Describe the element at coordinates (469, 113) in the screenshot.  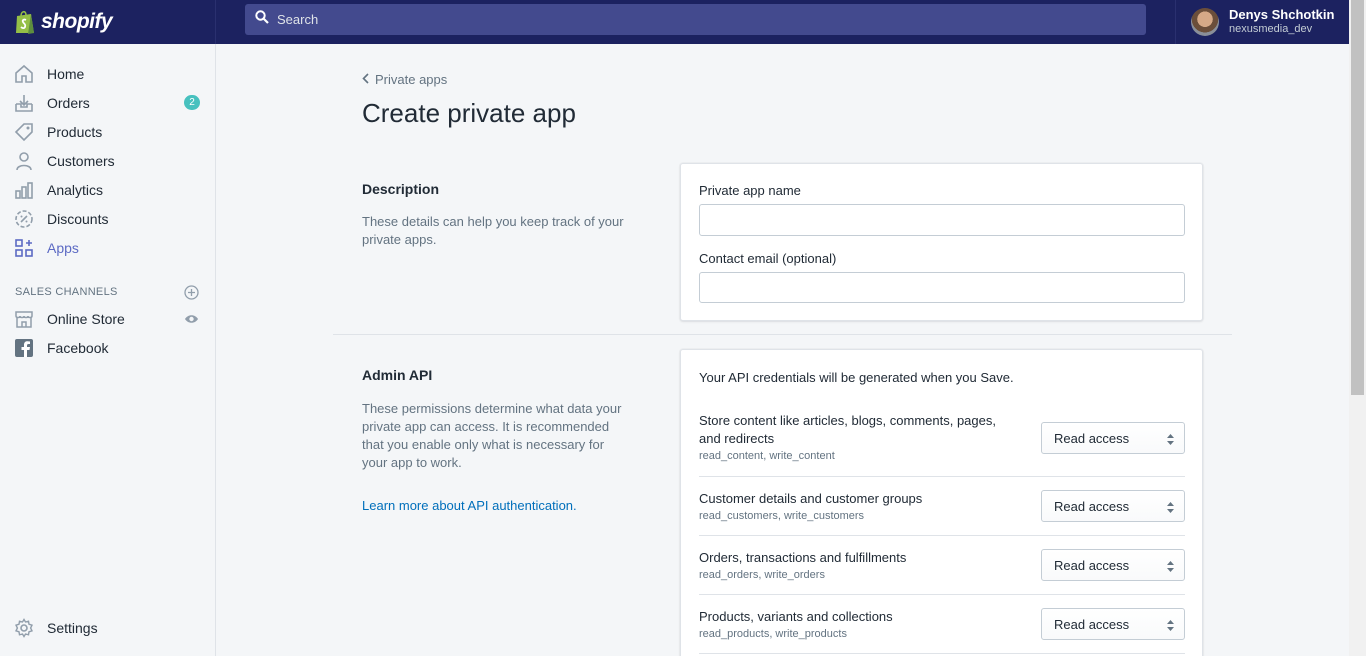
I see `page-title: Create private app` at that location.